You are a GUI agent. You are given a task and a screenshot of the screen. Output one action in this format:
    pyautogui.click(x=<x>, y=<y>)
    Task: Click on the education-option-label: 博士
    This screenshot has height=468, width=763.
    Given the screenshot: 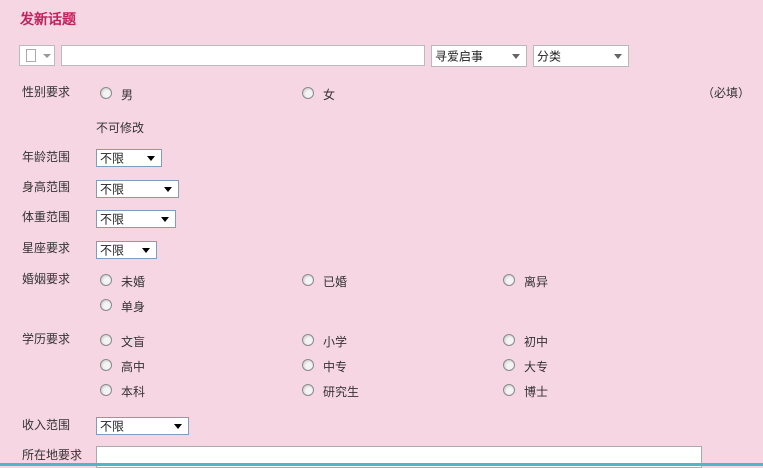 What is the action you would take?
    pyautogui.click(x=536, y=392)
    